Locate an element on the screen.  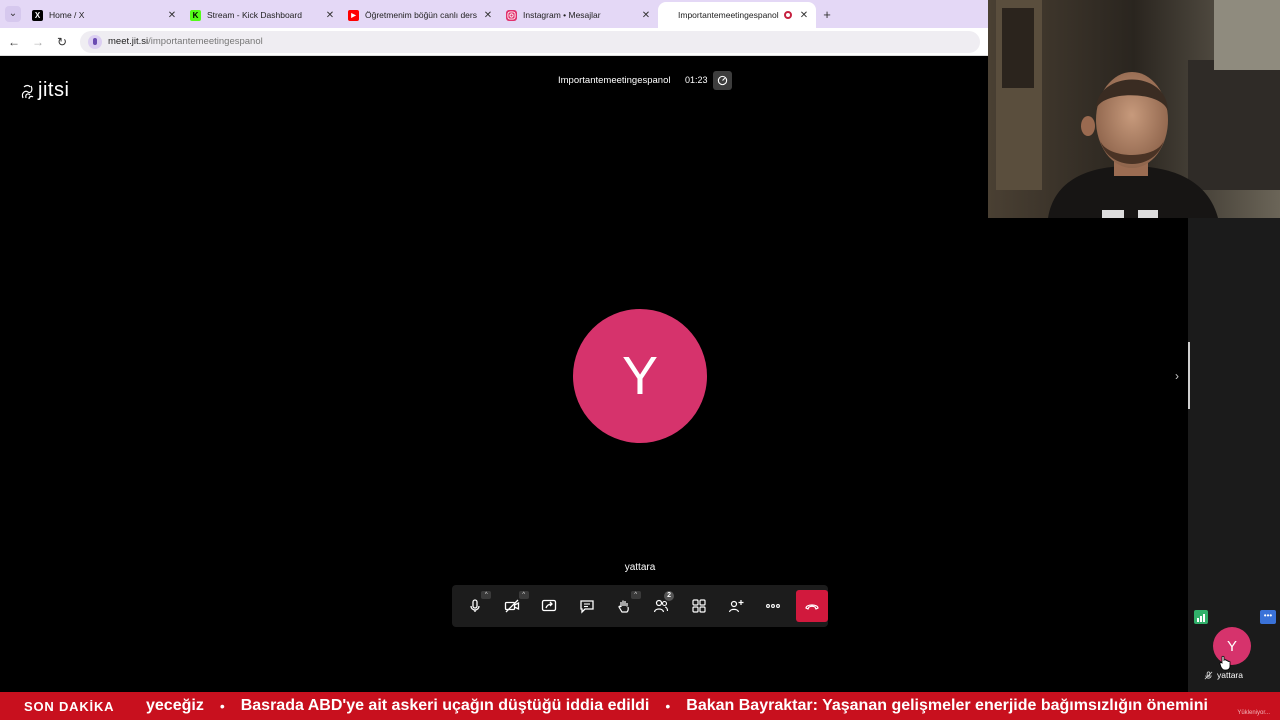
filmstrip-toggle-button: › is located at coordinates (1177, 376).